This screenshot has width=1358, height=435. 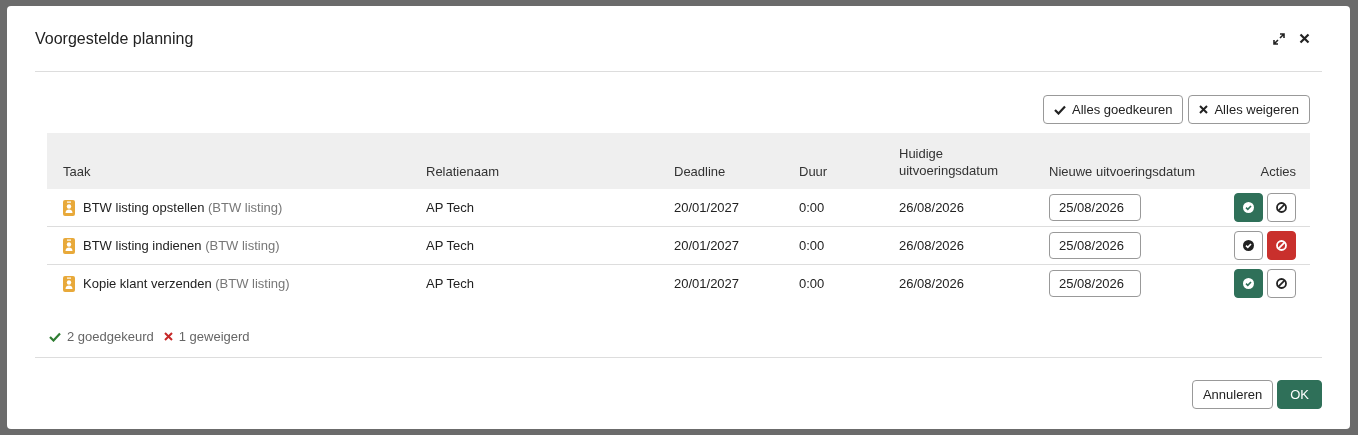 I want to click on column-header: Deadline, so click(x=700, y=171).